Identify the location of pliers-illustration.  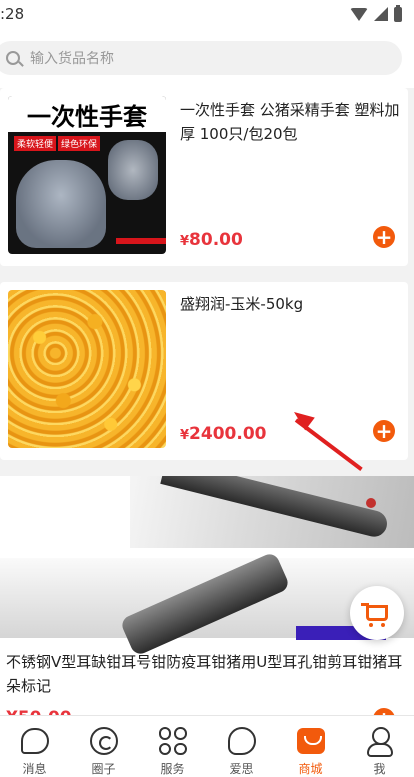
(371, 503).